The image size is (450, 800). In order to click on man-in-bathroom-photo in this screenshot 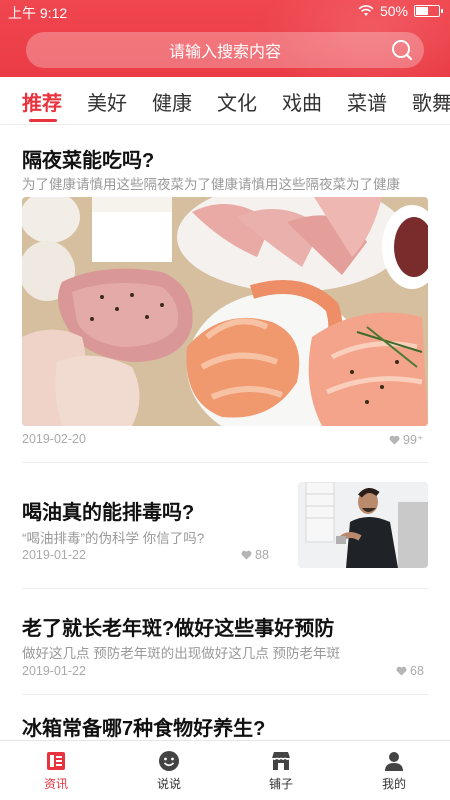, I will do `click(363, 525)`.